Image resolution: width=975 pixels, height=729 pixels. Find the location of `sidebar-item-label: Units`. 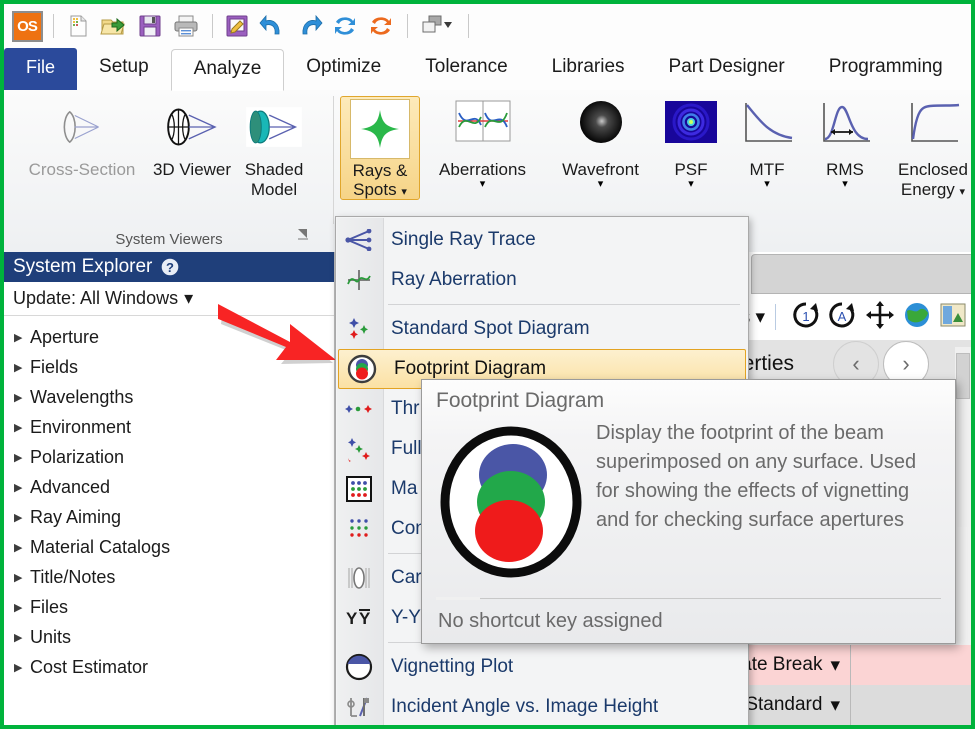

sidebar-item-label: Units is located at coordinates (51, 636).